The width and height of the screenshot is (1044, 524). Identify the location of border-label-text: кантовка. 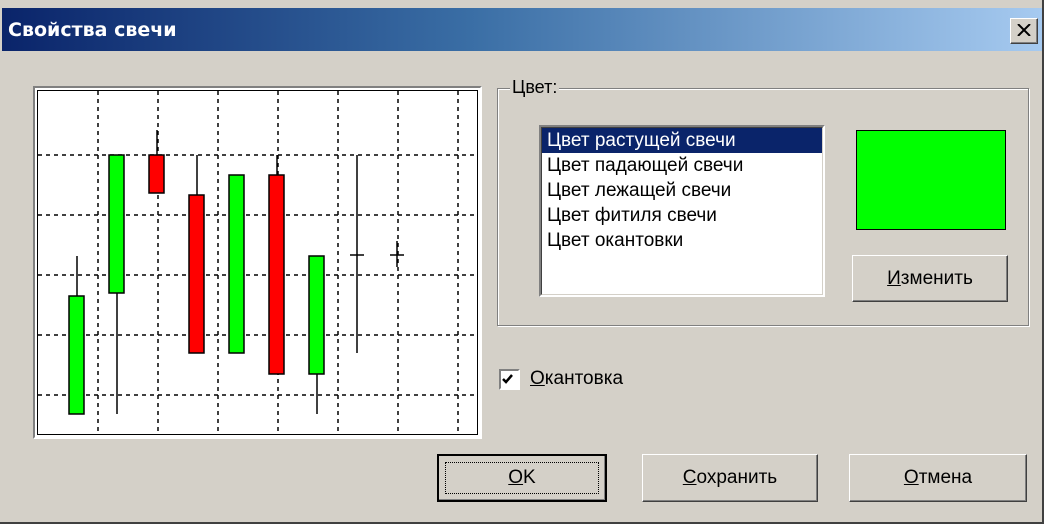
(584, 378).